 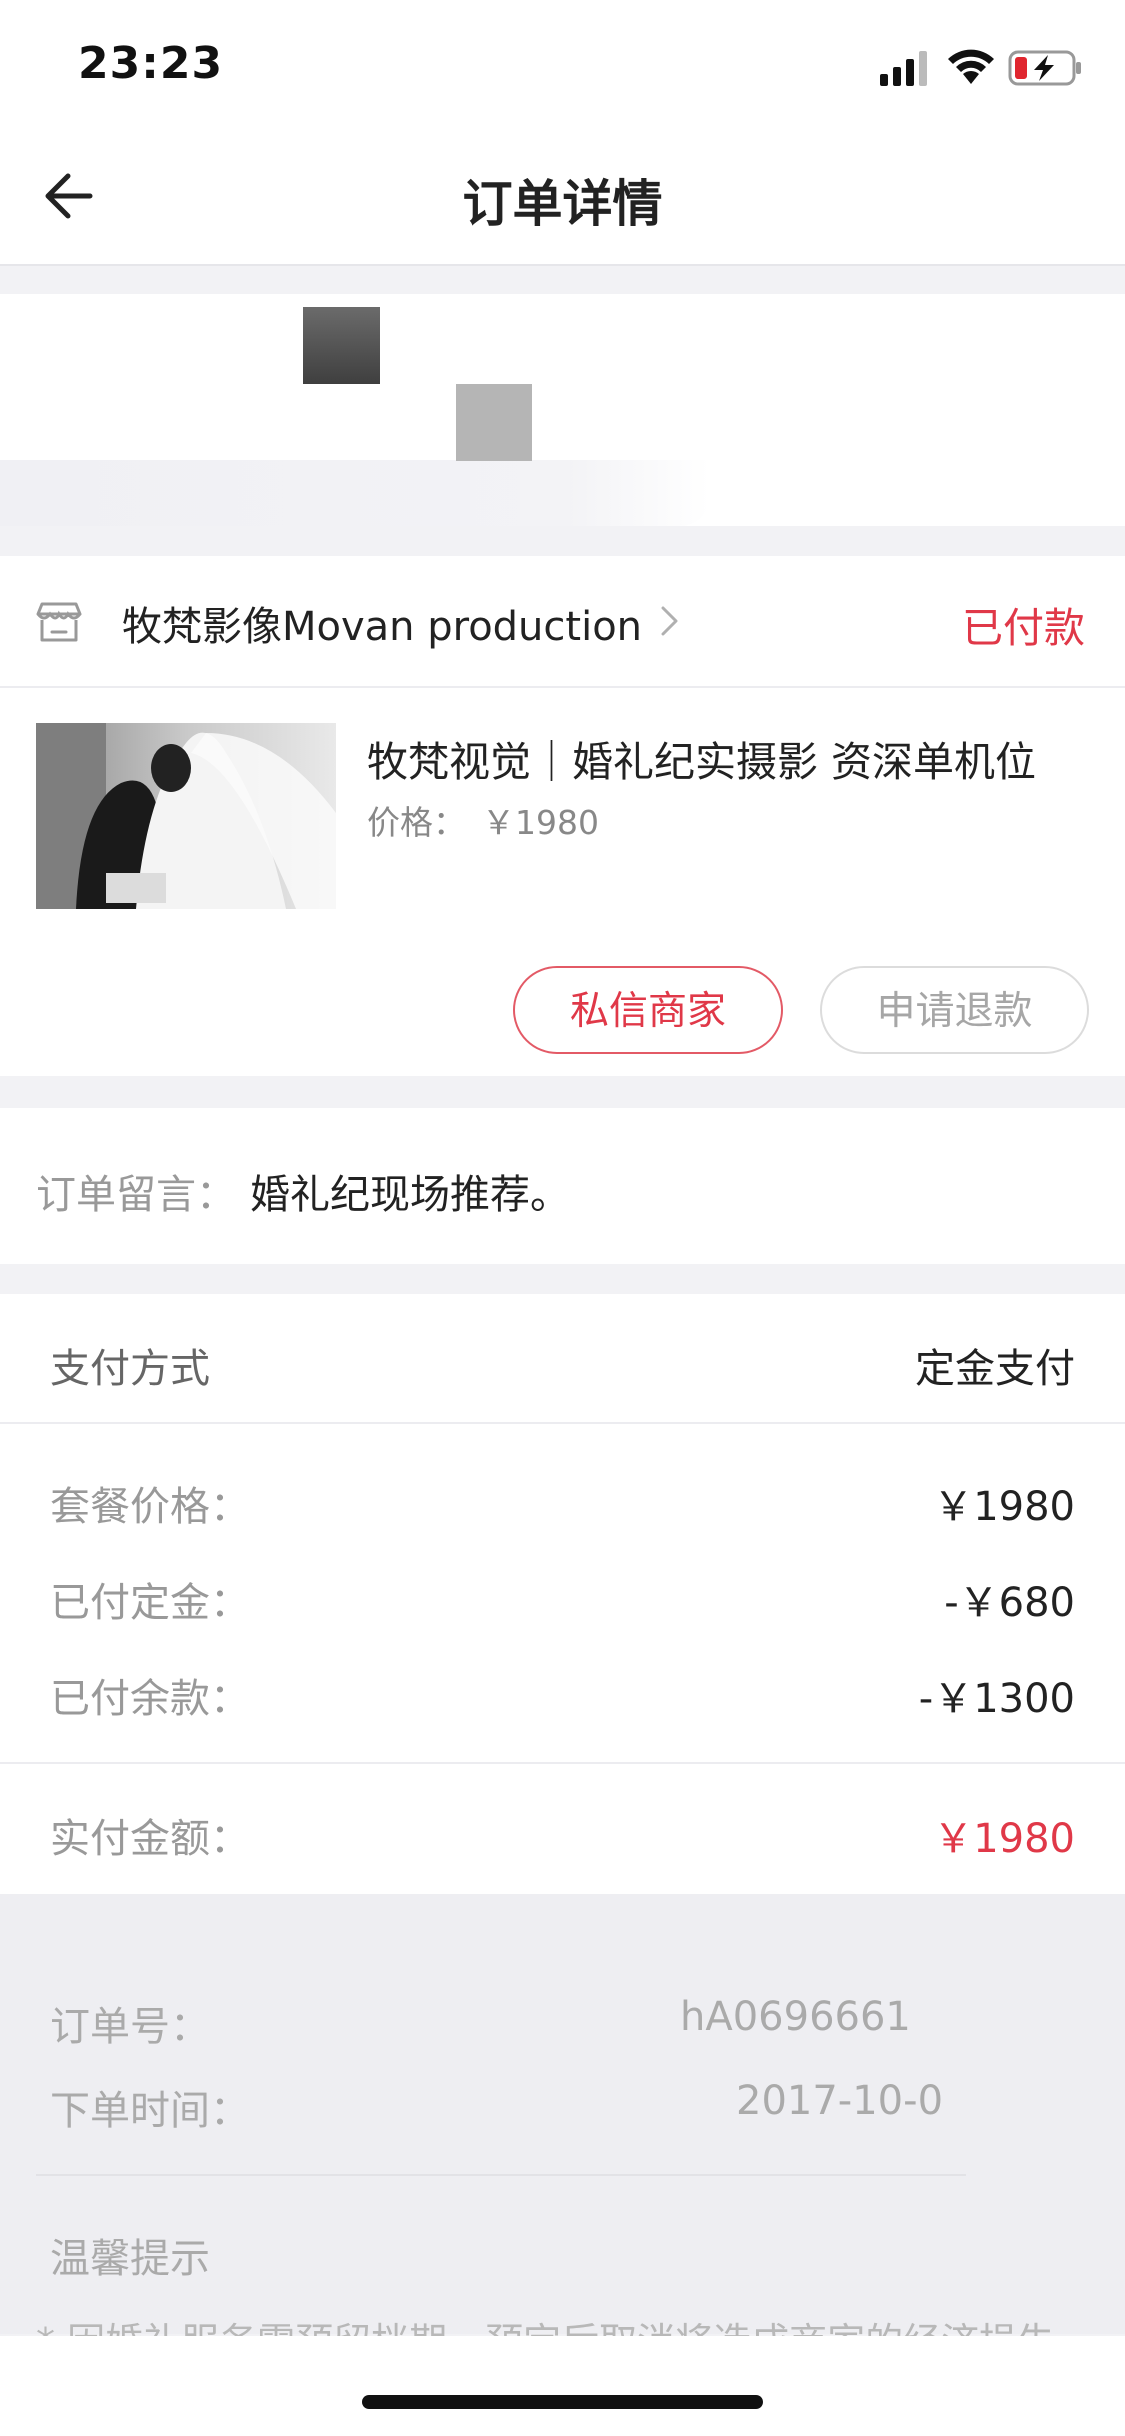 I want to click on battery-charging-icon, so click(x=1044, y=68).